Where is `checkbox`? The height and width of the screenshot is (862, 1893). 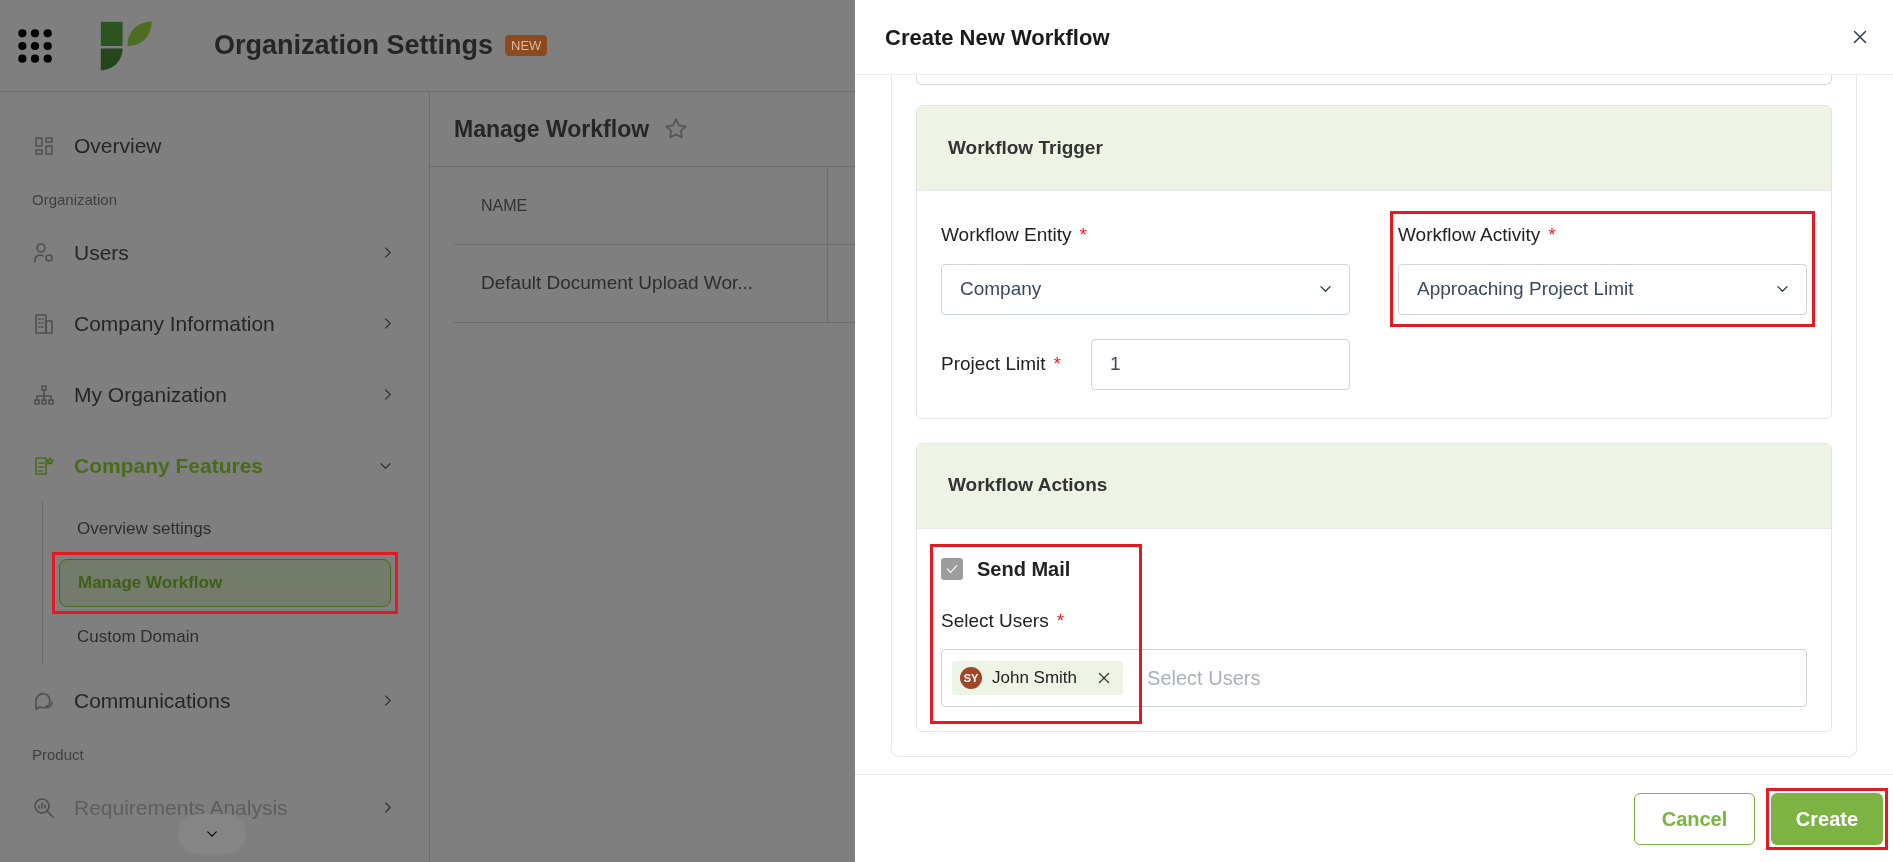
checkbox is located at coordinates (952, 568).